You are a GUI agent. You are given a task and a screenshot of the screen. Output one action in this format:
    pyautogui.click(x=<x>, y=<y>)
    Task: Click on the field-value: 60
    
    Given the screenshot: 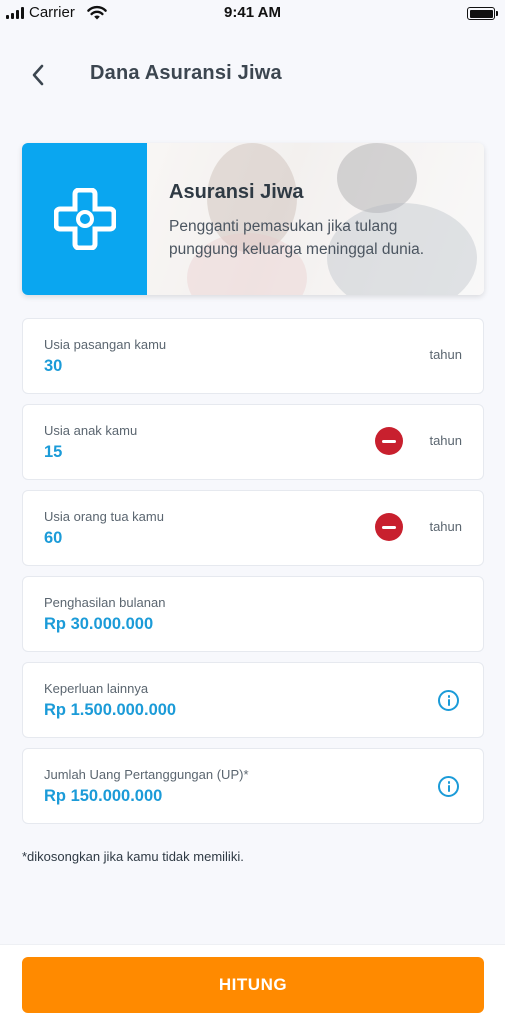 What is the action you would take?
    pyautogui.click(x=53, y=538)
    